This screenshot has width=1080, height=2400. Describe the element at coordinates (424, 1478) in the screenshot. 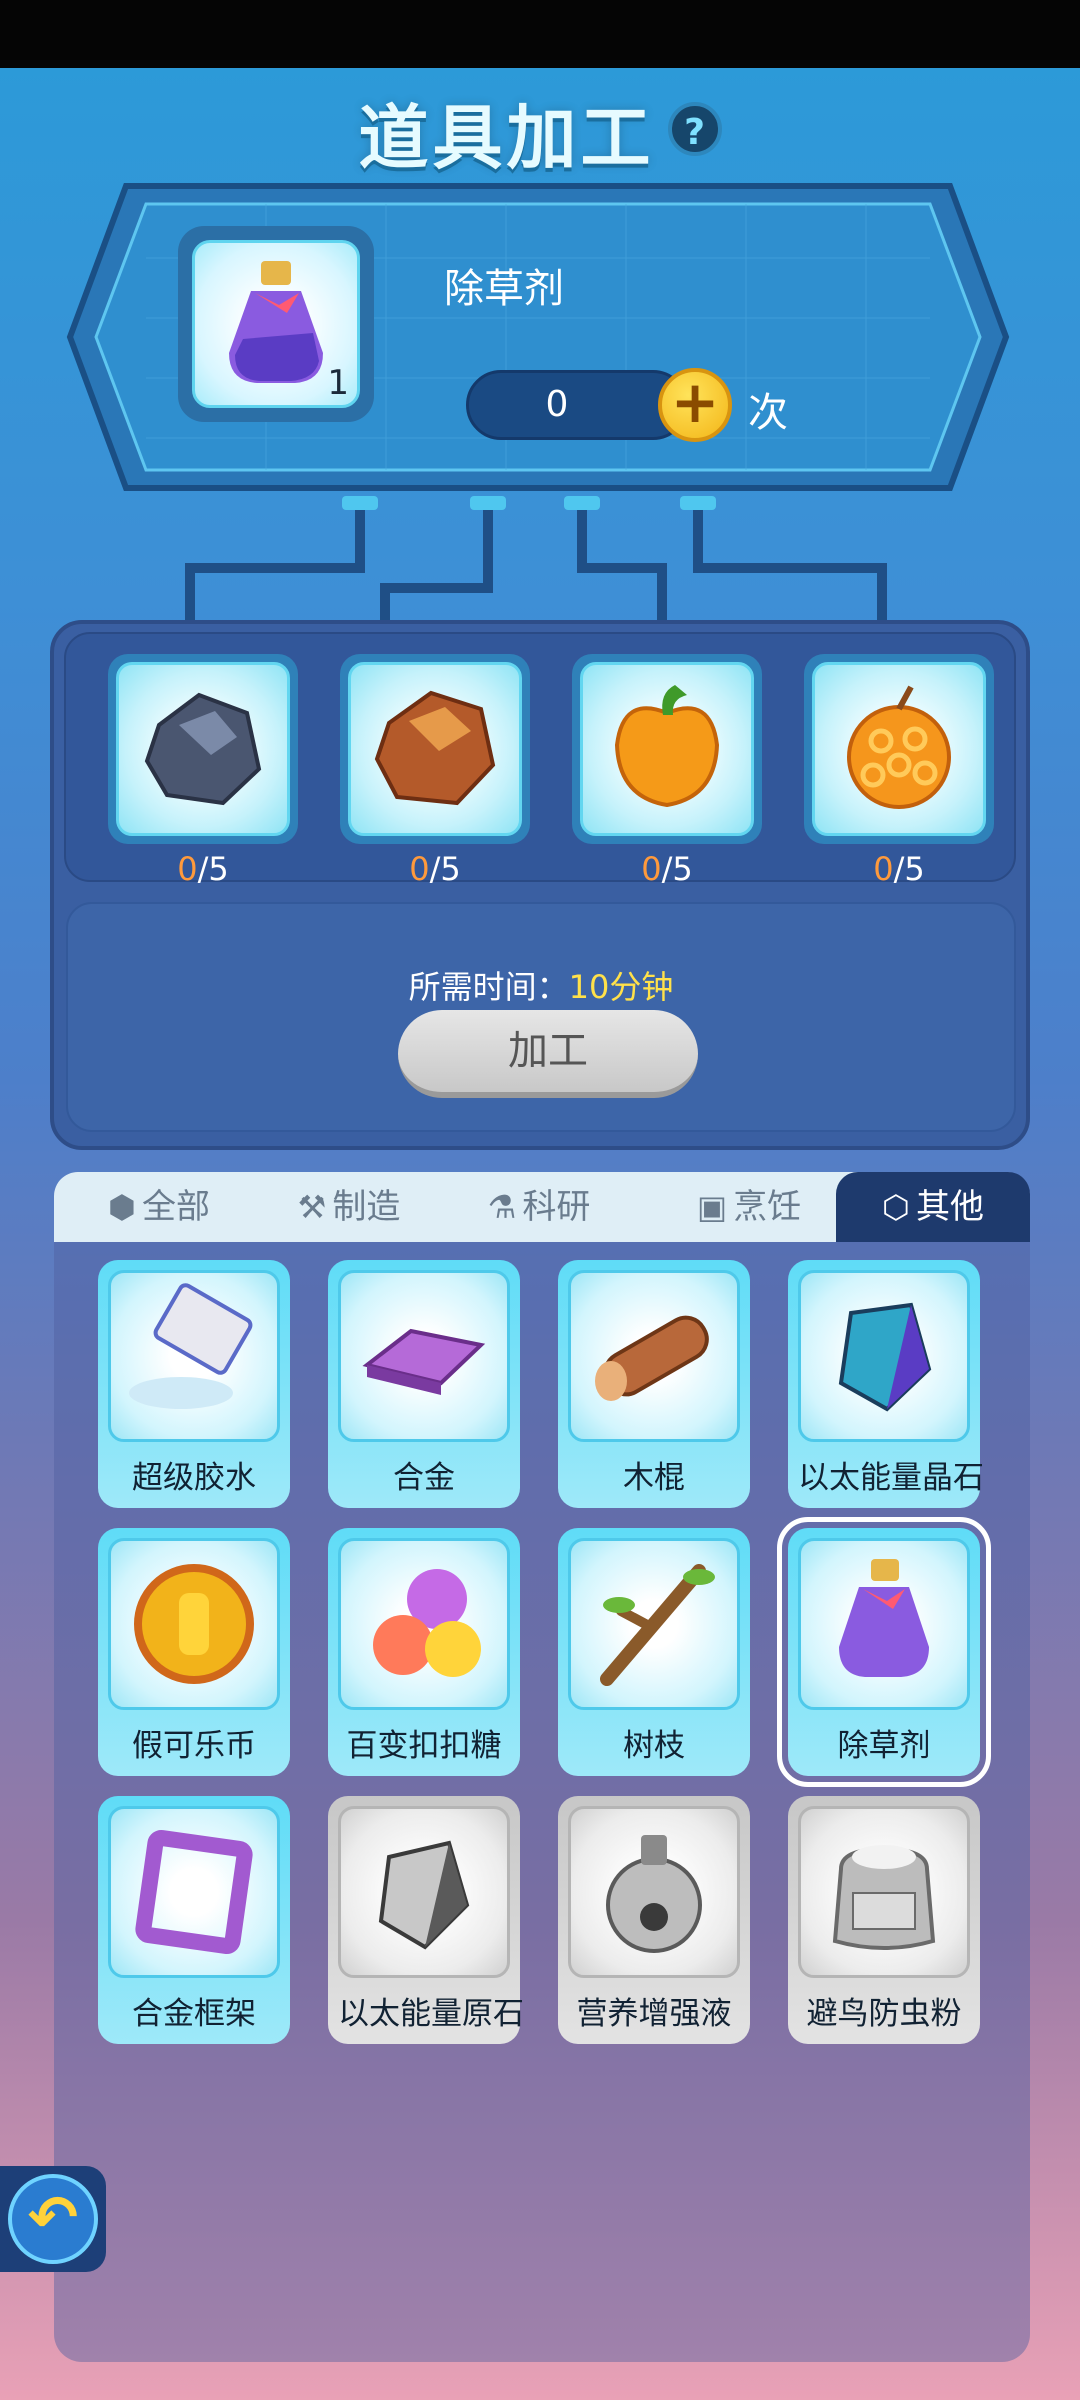

I see `item-label: 合金` at that location.